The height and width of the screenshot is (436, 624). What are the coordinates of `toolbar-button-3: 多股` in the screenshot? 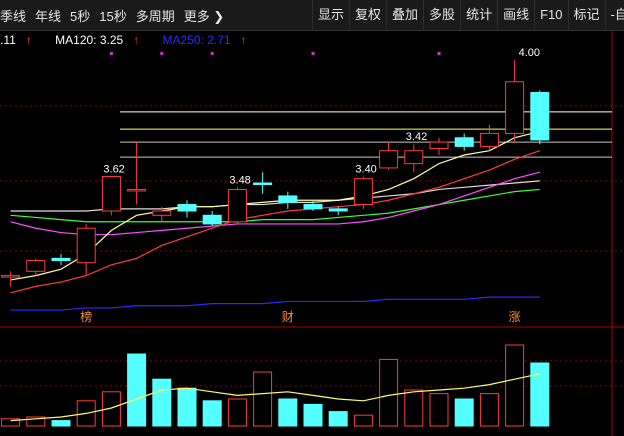 It's located at (441, 15).